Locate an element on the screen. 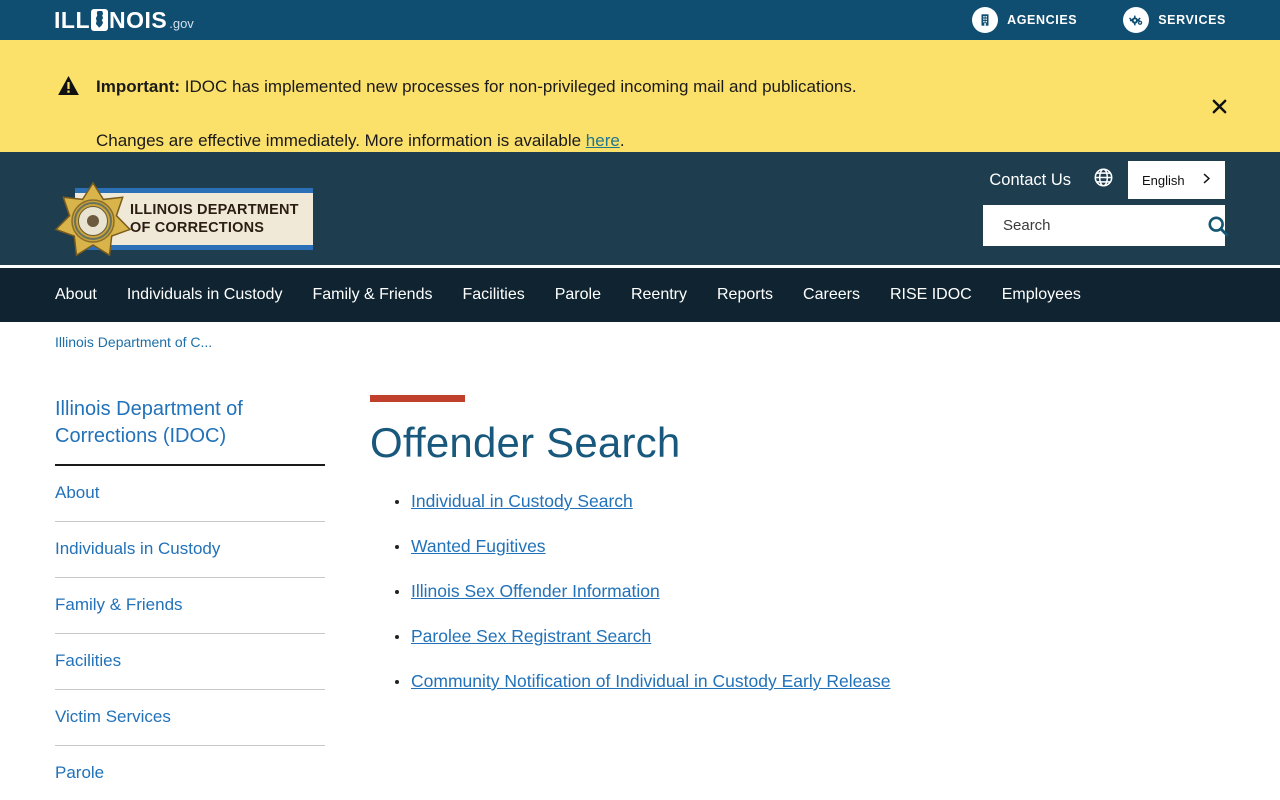  search-input is located at coordinates (1092, 225).